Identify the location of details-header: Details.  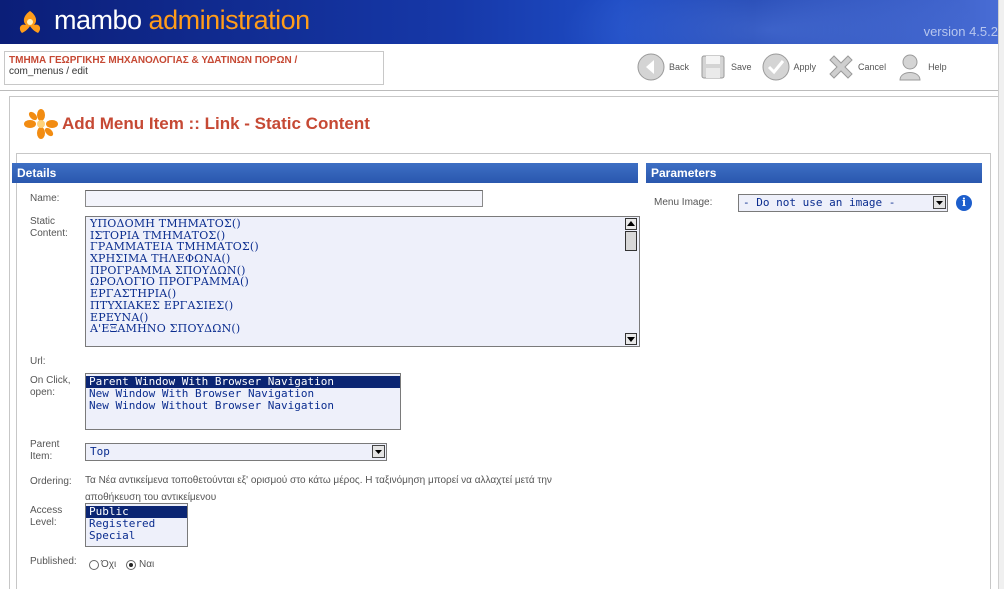
(325, 173).